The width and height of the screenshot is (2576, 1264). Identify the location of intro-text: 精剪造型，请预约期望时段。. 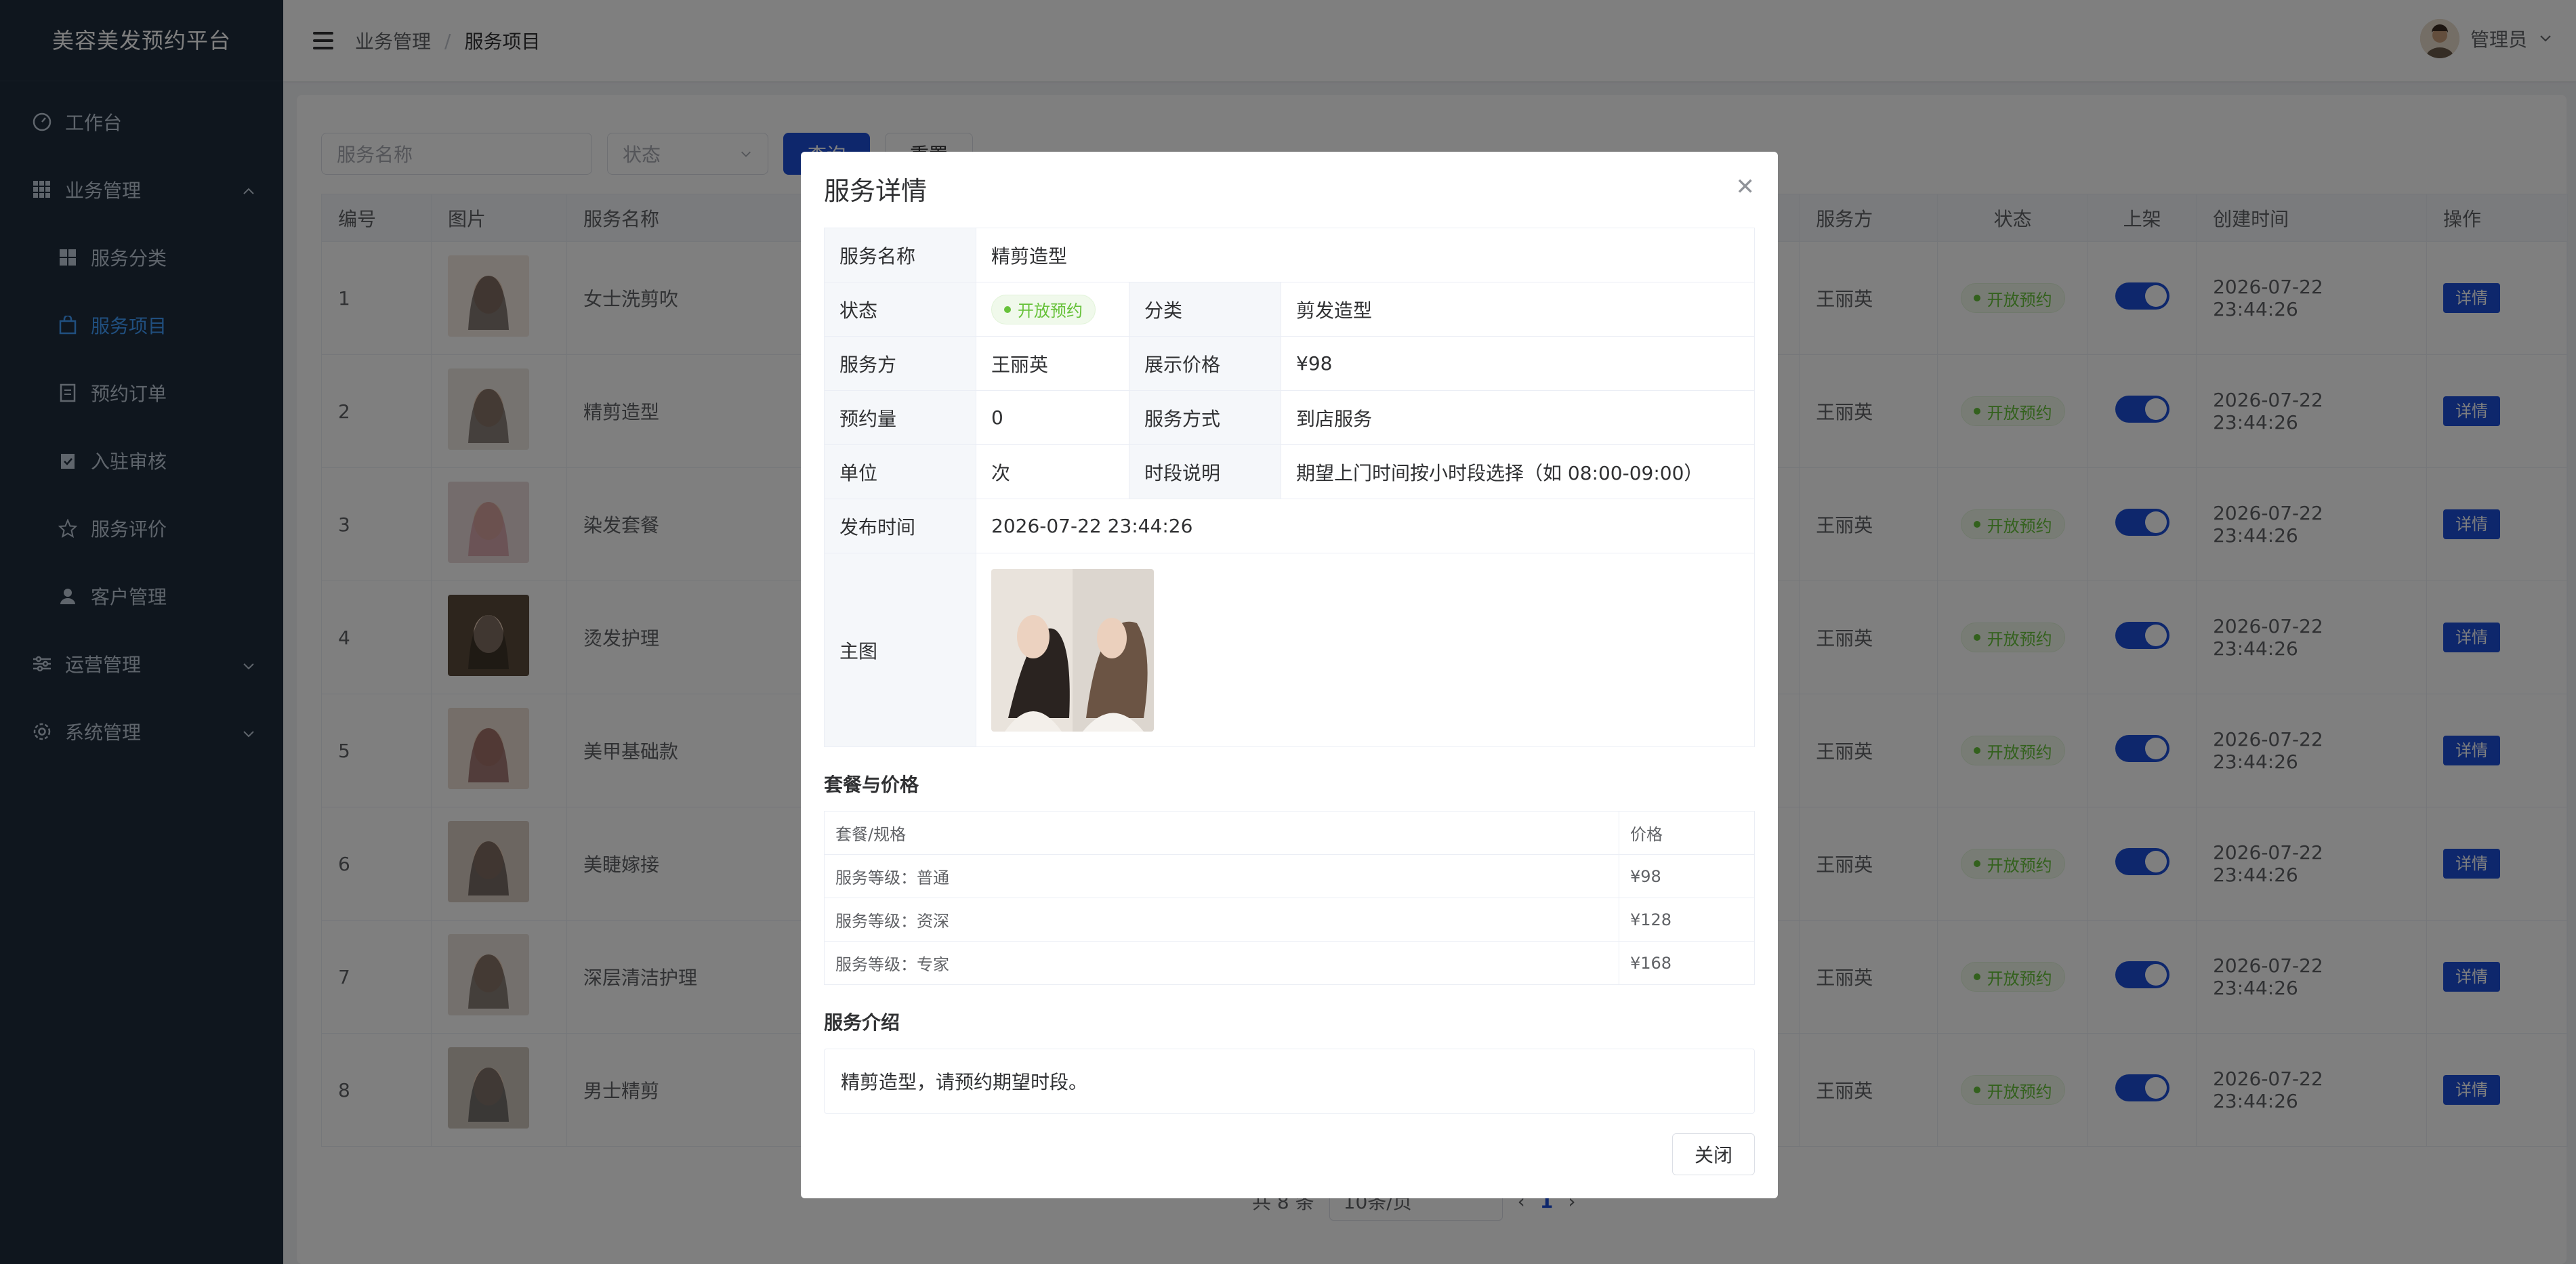
(1289, 1082).